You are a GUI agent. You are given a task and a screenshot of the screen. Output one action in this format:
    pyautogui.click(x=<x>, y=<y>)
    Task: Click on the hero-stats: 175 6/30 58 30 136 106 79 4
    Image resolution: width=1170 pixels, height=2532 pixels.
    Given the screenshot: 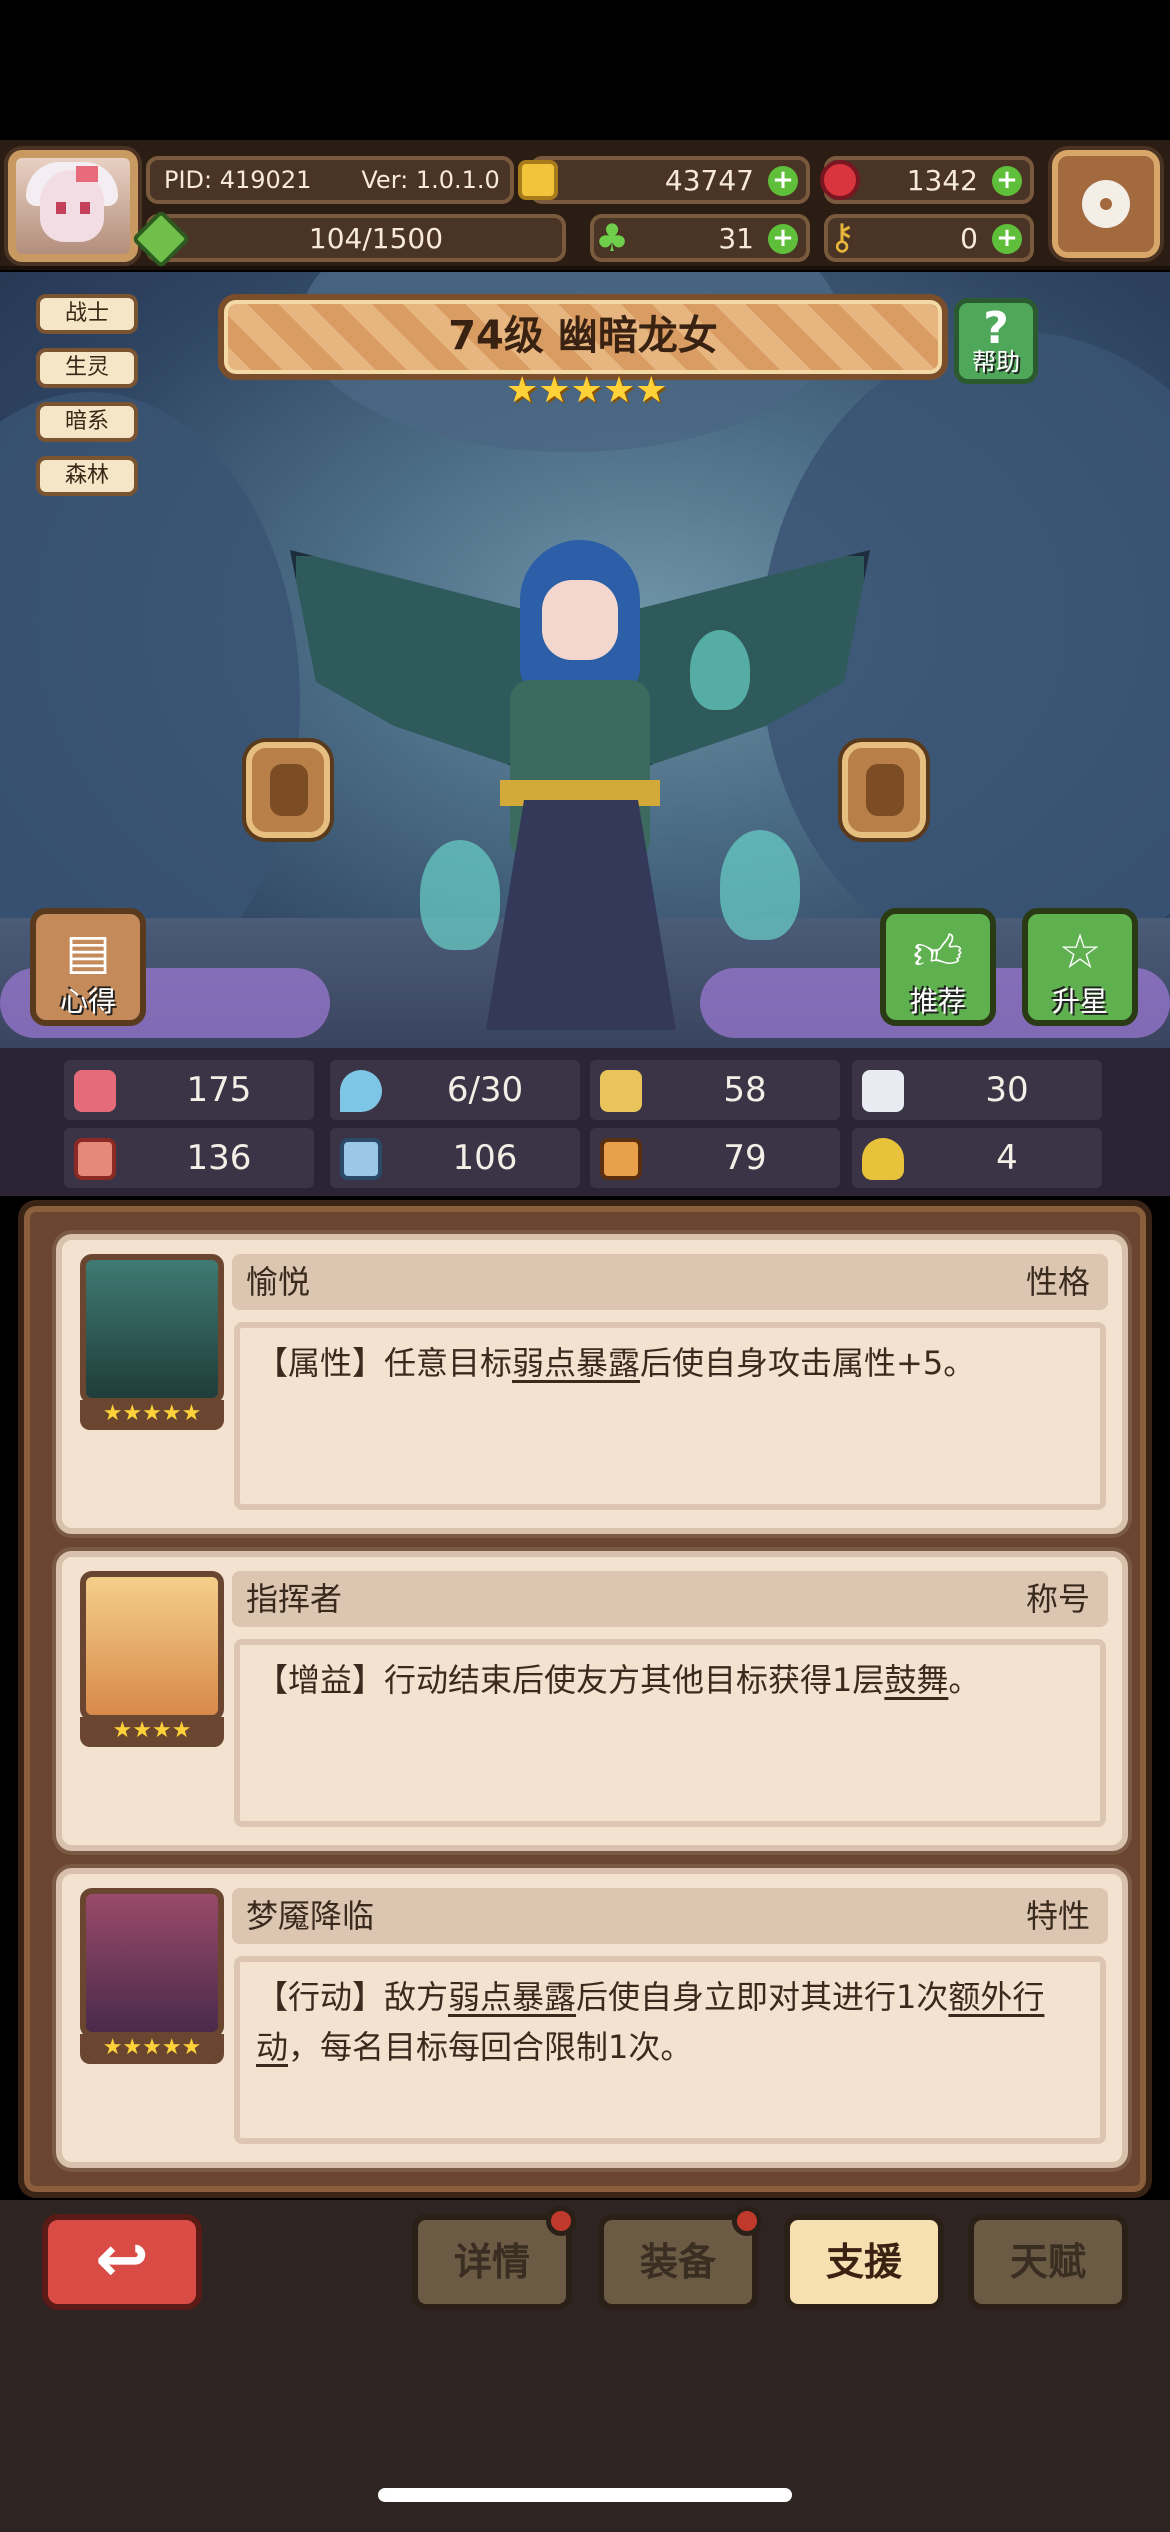 What is the action you would take?
    pyautogui.click(x=585, y=1122)
    